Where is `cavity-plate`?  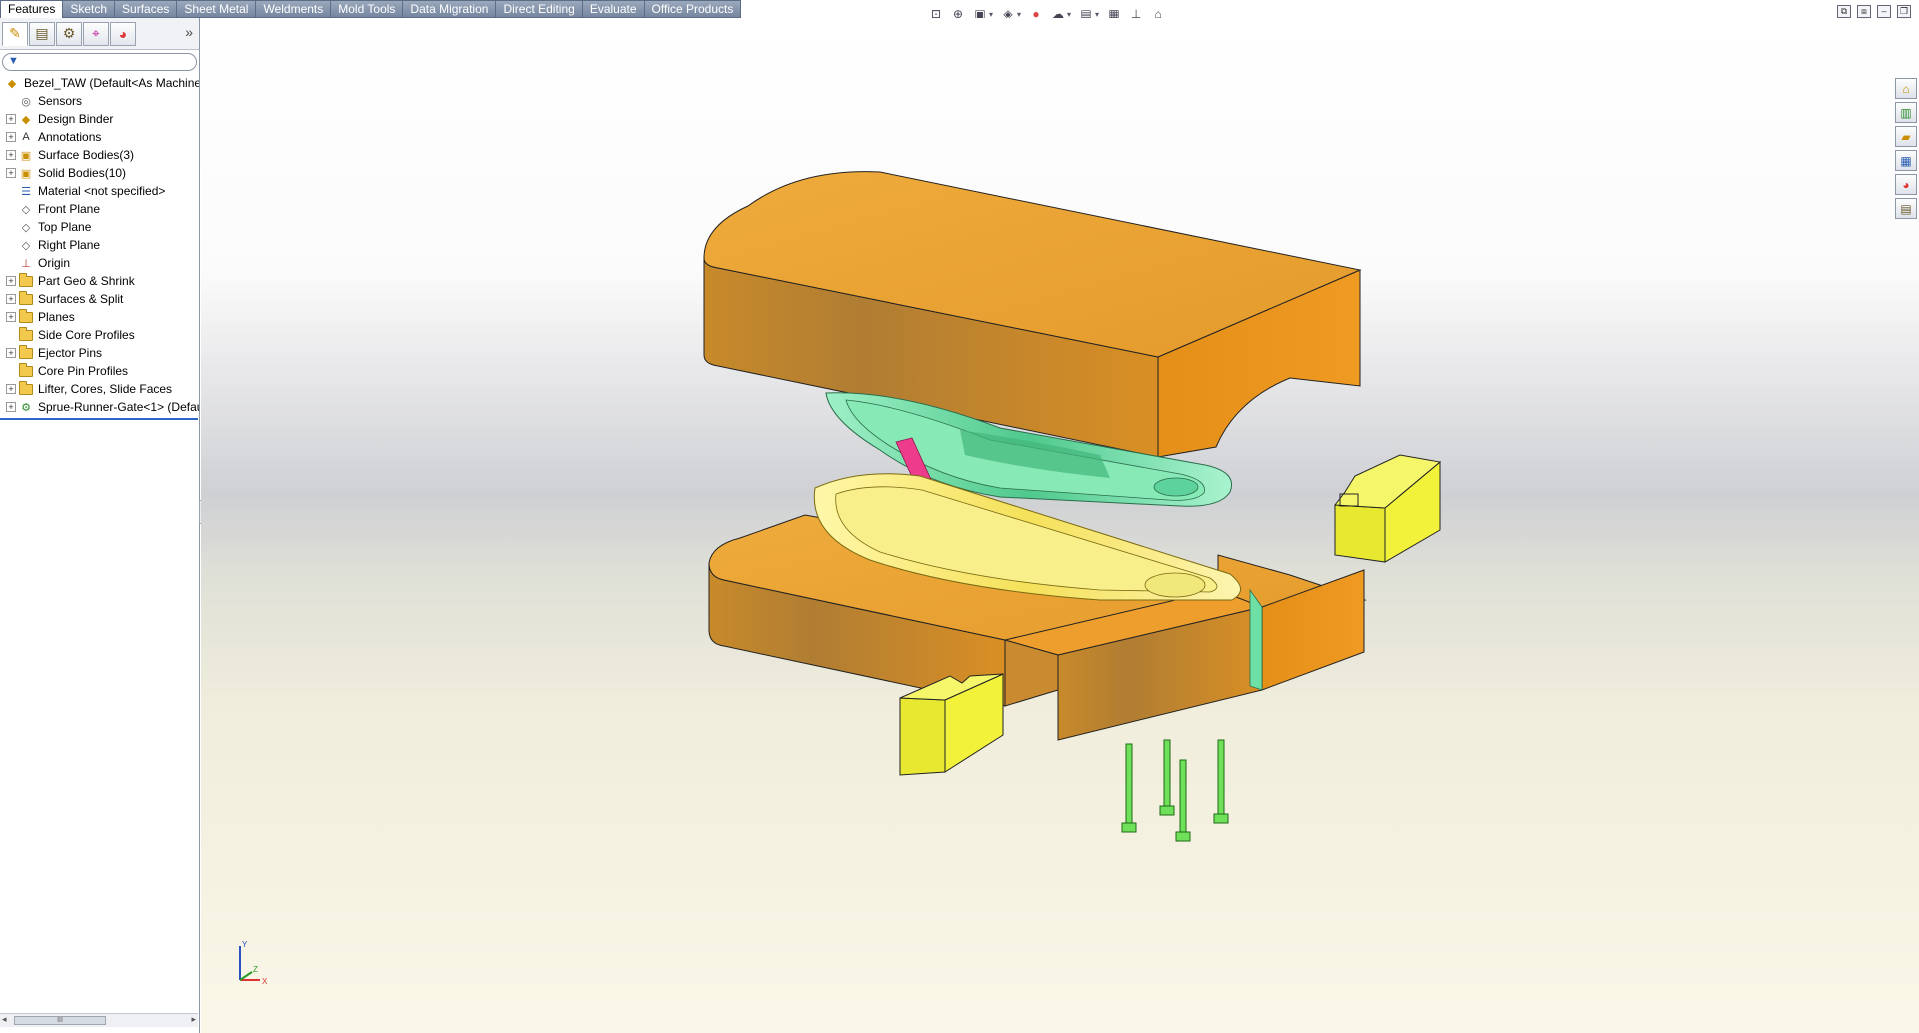 cavity-plate is located at coordinates (1032, 314).